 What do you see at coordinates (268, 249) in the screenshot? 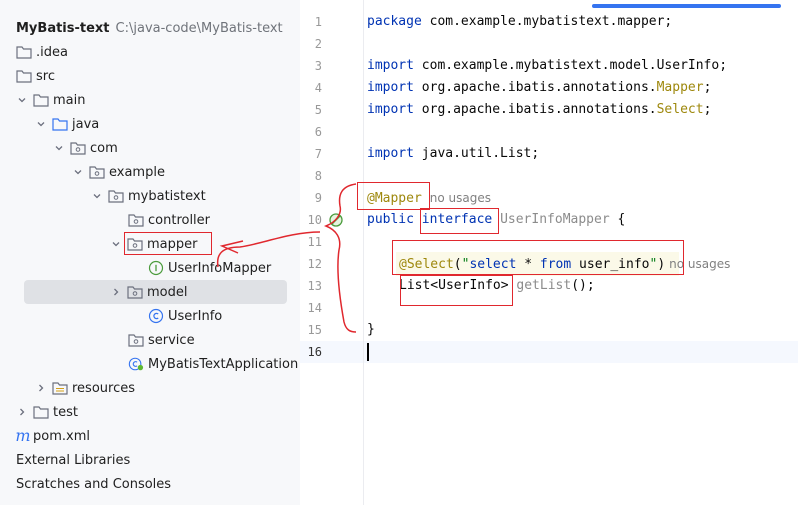
I see `arrow-stroke` at bounding box center [268, 249].